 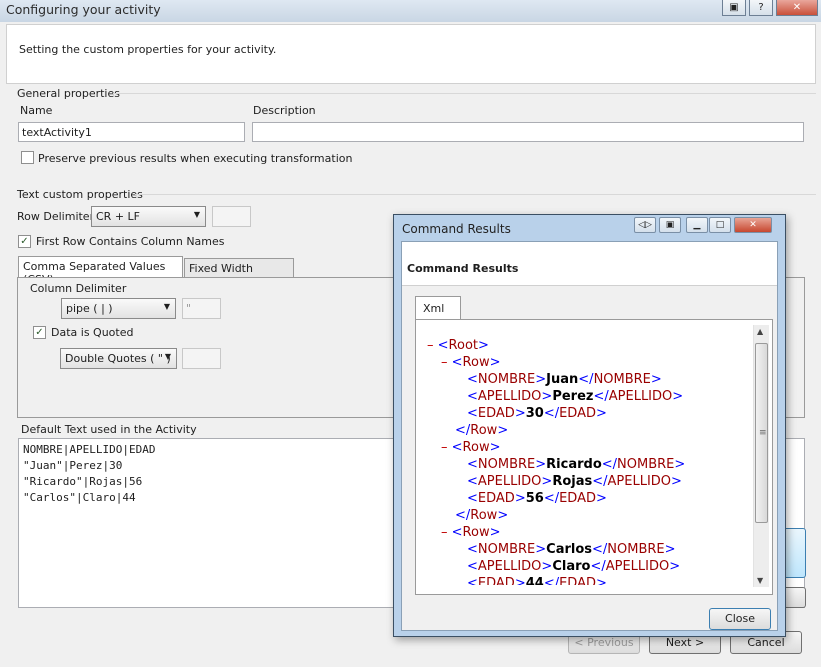 What do you see at coordinates (534, 498) in the screenshot?
I see `xml-value: 56` at bounding box center [534, 498].